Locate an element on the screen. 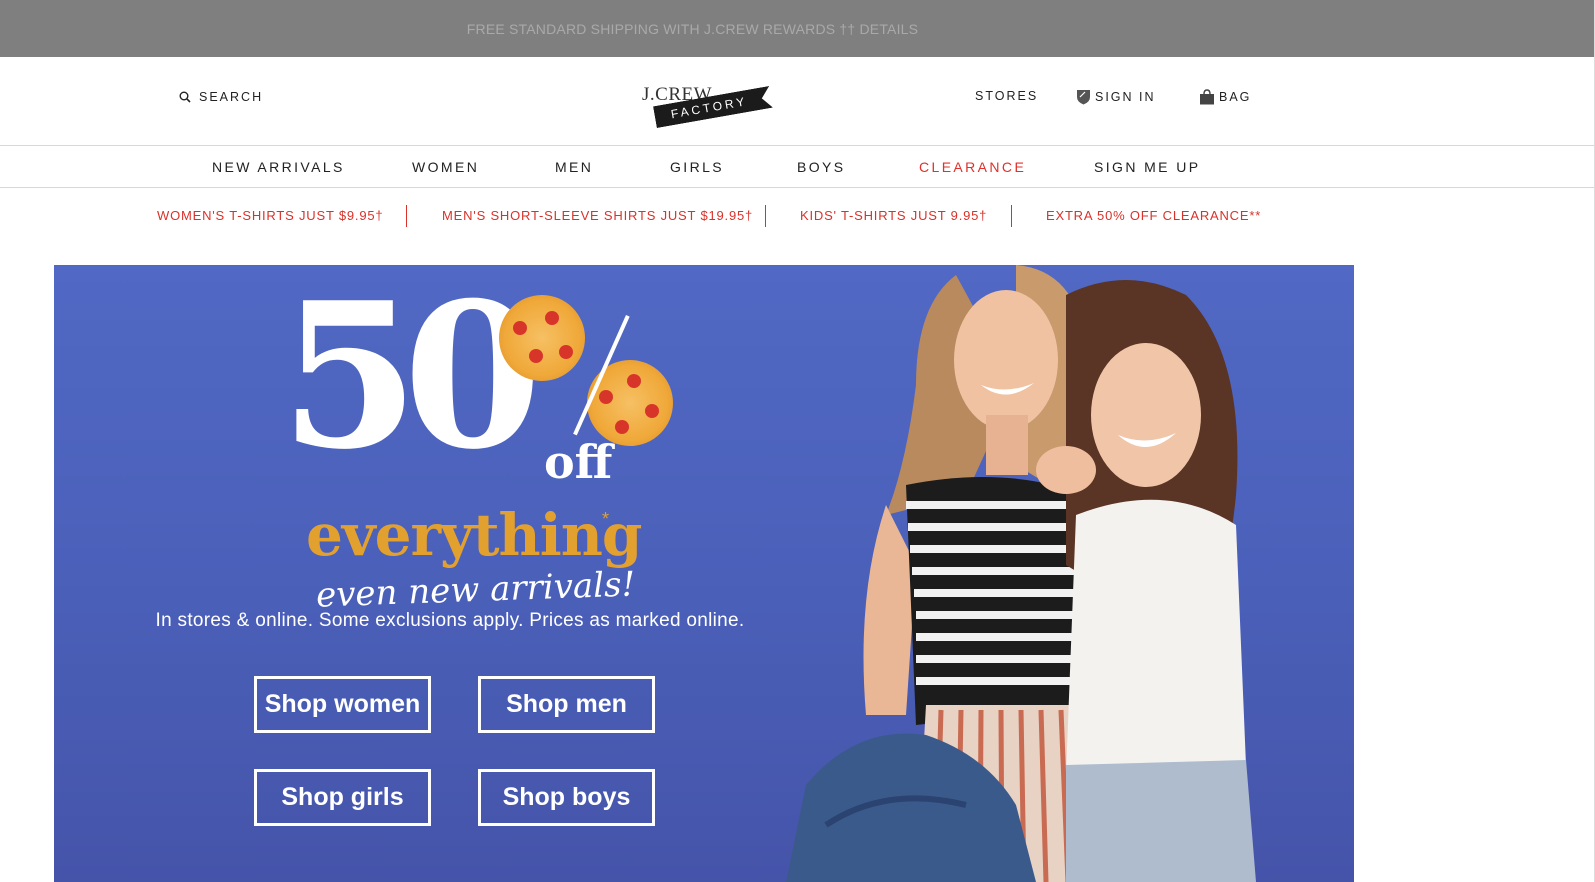 This screenshot has height=882, width=1595. bag-link: BAG is located at coordinates (1225, 97).